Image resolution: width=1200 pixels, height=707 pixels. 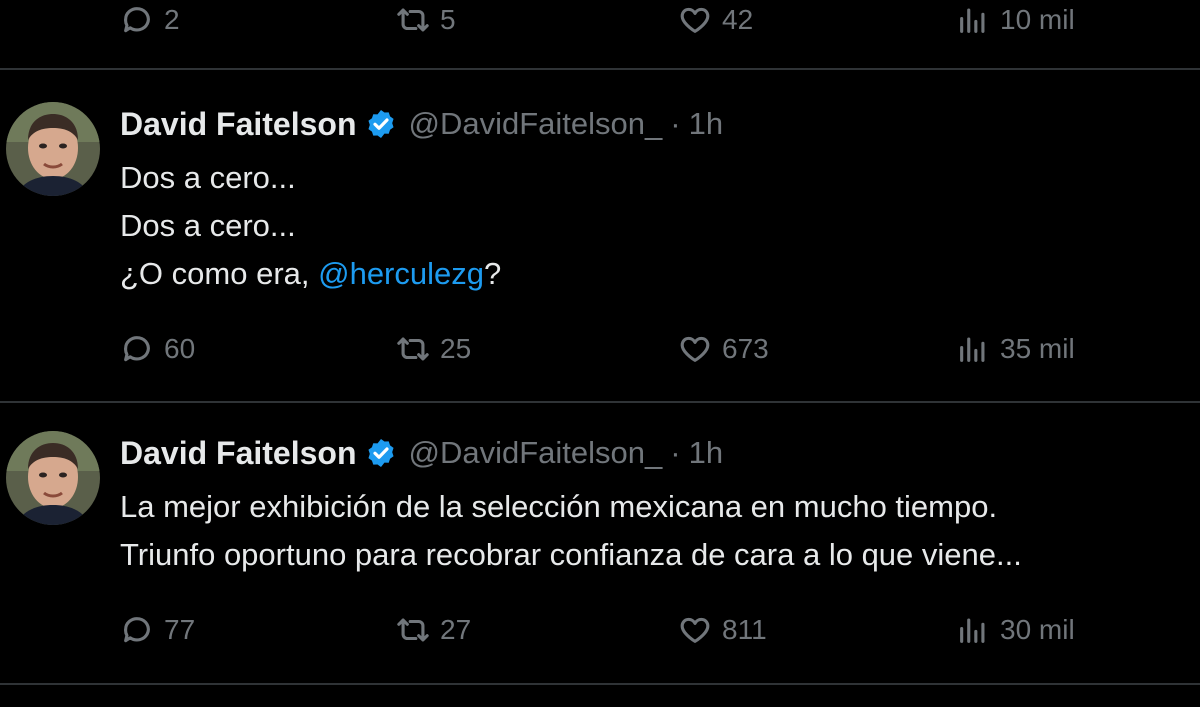 What do you see at coordinates (650, 349) in the screenshot?
I see `tweet-actions: 60 25 673 35 mil` at bounding box center [650, 349].